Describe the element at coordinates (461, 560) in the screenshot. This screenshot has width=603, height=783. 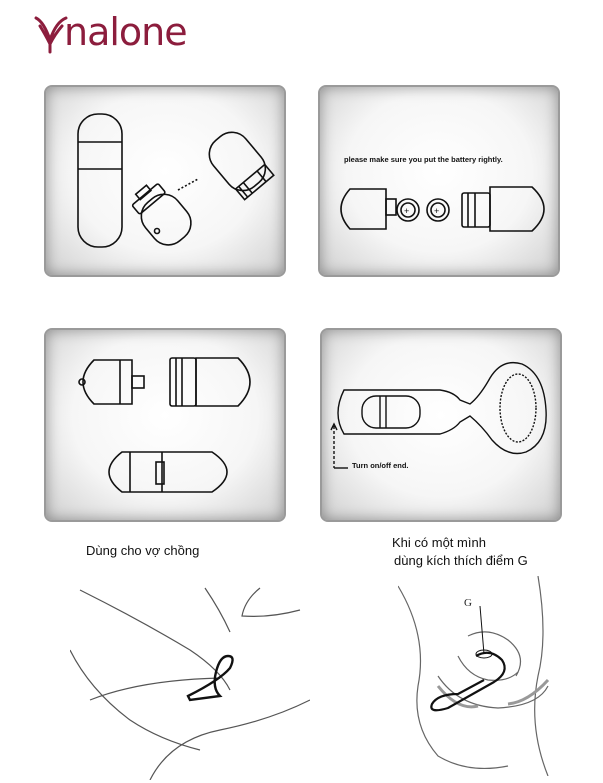
I see `caption-solo-use-line2: dùng kích thích điểm G` at that location.